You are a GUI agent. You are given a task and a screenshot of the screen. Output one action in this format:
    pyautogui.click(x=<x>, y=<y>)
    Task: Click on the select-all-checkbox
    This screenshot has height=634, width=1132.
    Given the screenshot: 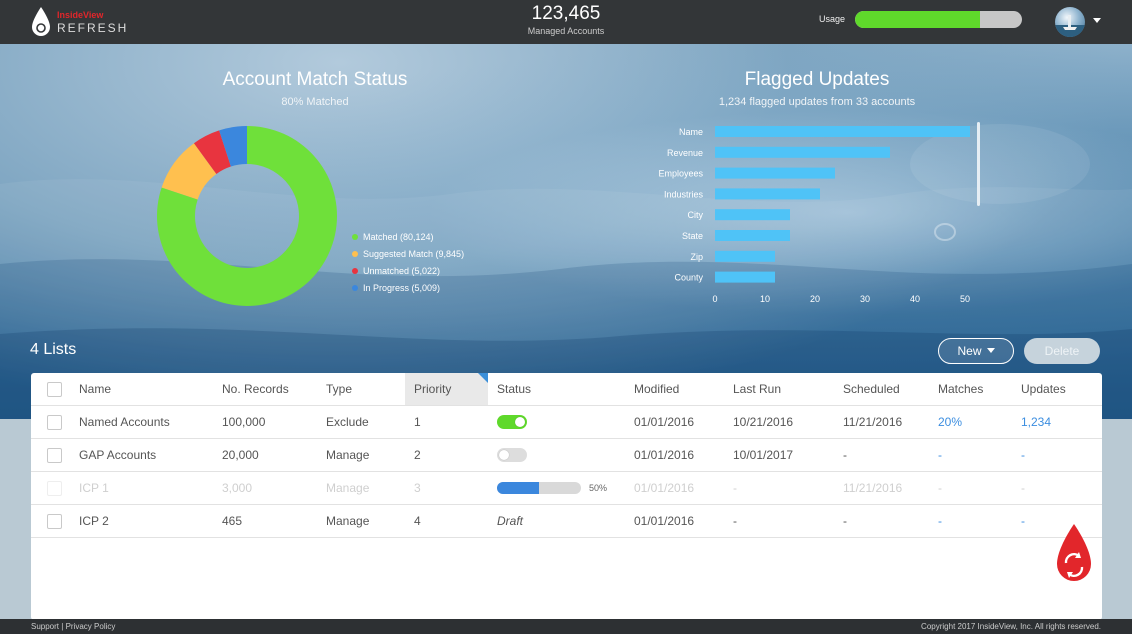 What is the action you would take?
    pyautogui.click(x=54, y=389)
    